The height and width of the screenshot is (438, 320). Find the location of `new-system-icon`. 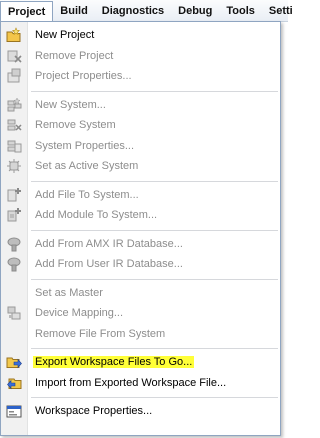

new-system-icon is located at coordinates (14, 104).